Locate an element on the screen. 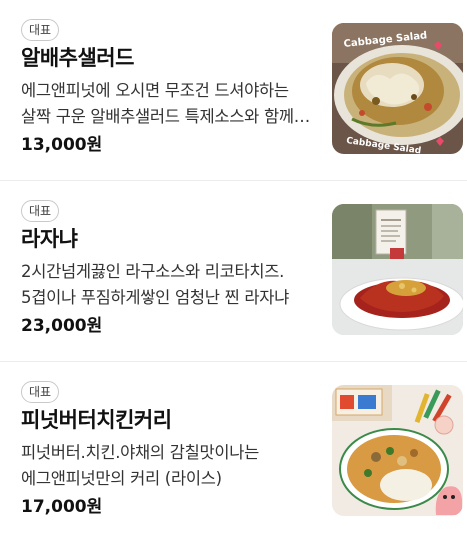 Image resolution: width=467 pixels, height=542 pixels. cabbage-salad-illustration: Cabbage Salad Cabbage Salad is located at coordinates (397, 88).